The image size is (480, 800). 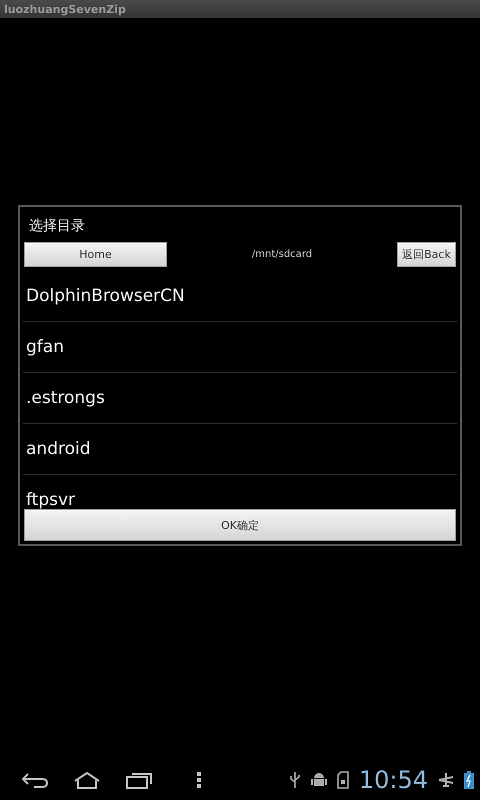 What do you see at coordinates (139, 780) in the screenshot?
I see `recent-apps-icon` at bounding box center [139, 780].